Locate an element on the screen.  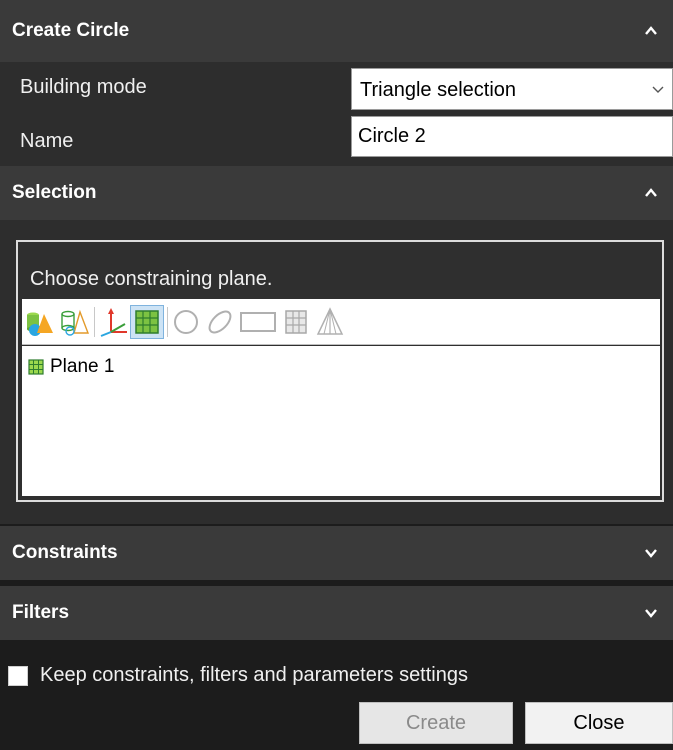
solids-icon is located at coordinates (40, 322).